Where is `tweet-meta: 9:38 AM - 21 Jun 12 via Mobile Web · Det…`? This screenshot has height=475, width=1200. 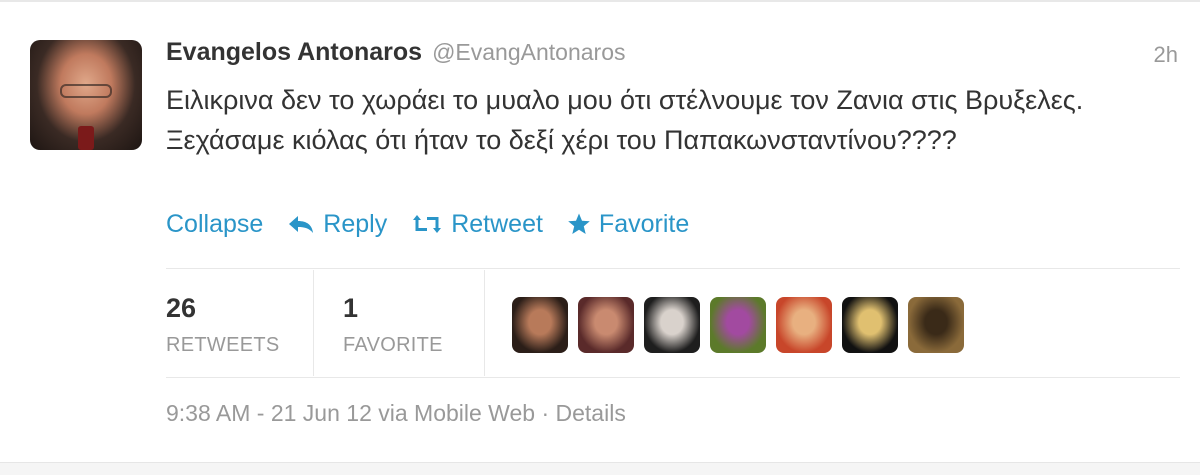
tweet-meta: 9:38 AM - 21 Jun 12 via Mobile Web · Det… is located at coordinates (396, 413).